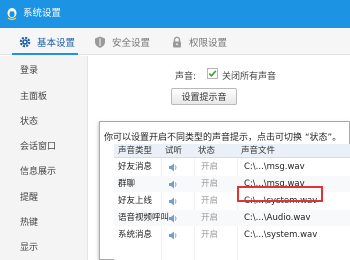 Image resolution: width=350 pixels, height=260 pixels. I want to click on tab-permission-settings: 权限设置, so click(198, 41).